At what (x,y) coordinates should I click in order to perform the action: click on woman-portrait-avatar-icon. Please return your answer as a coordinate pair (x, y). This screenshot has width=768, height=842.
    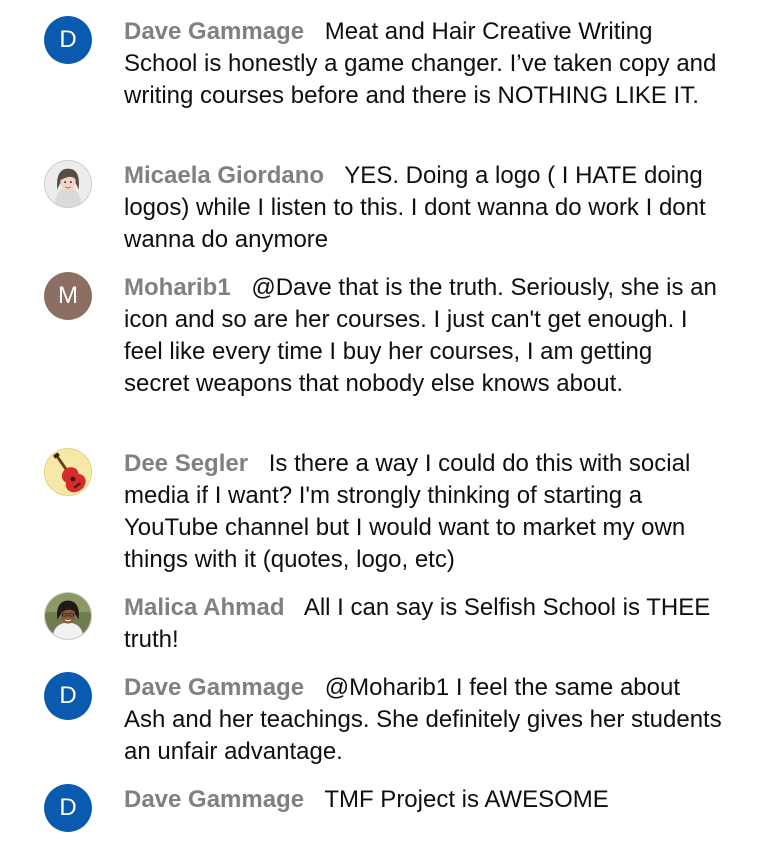
    Looking at the image, I should click on (68, 184).